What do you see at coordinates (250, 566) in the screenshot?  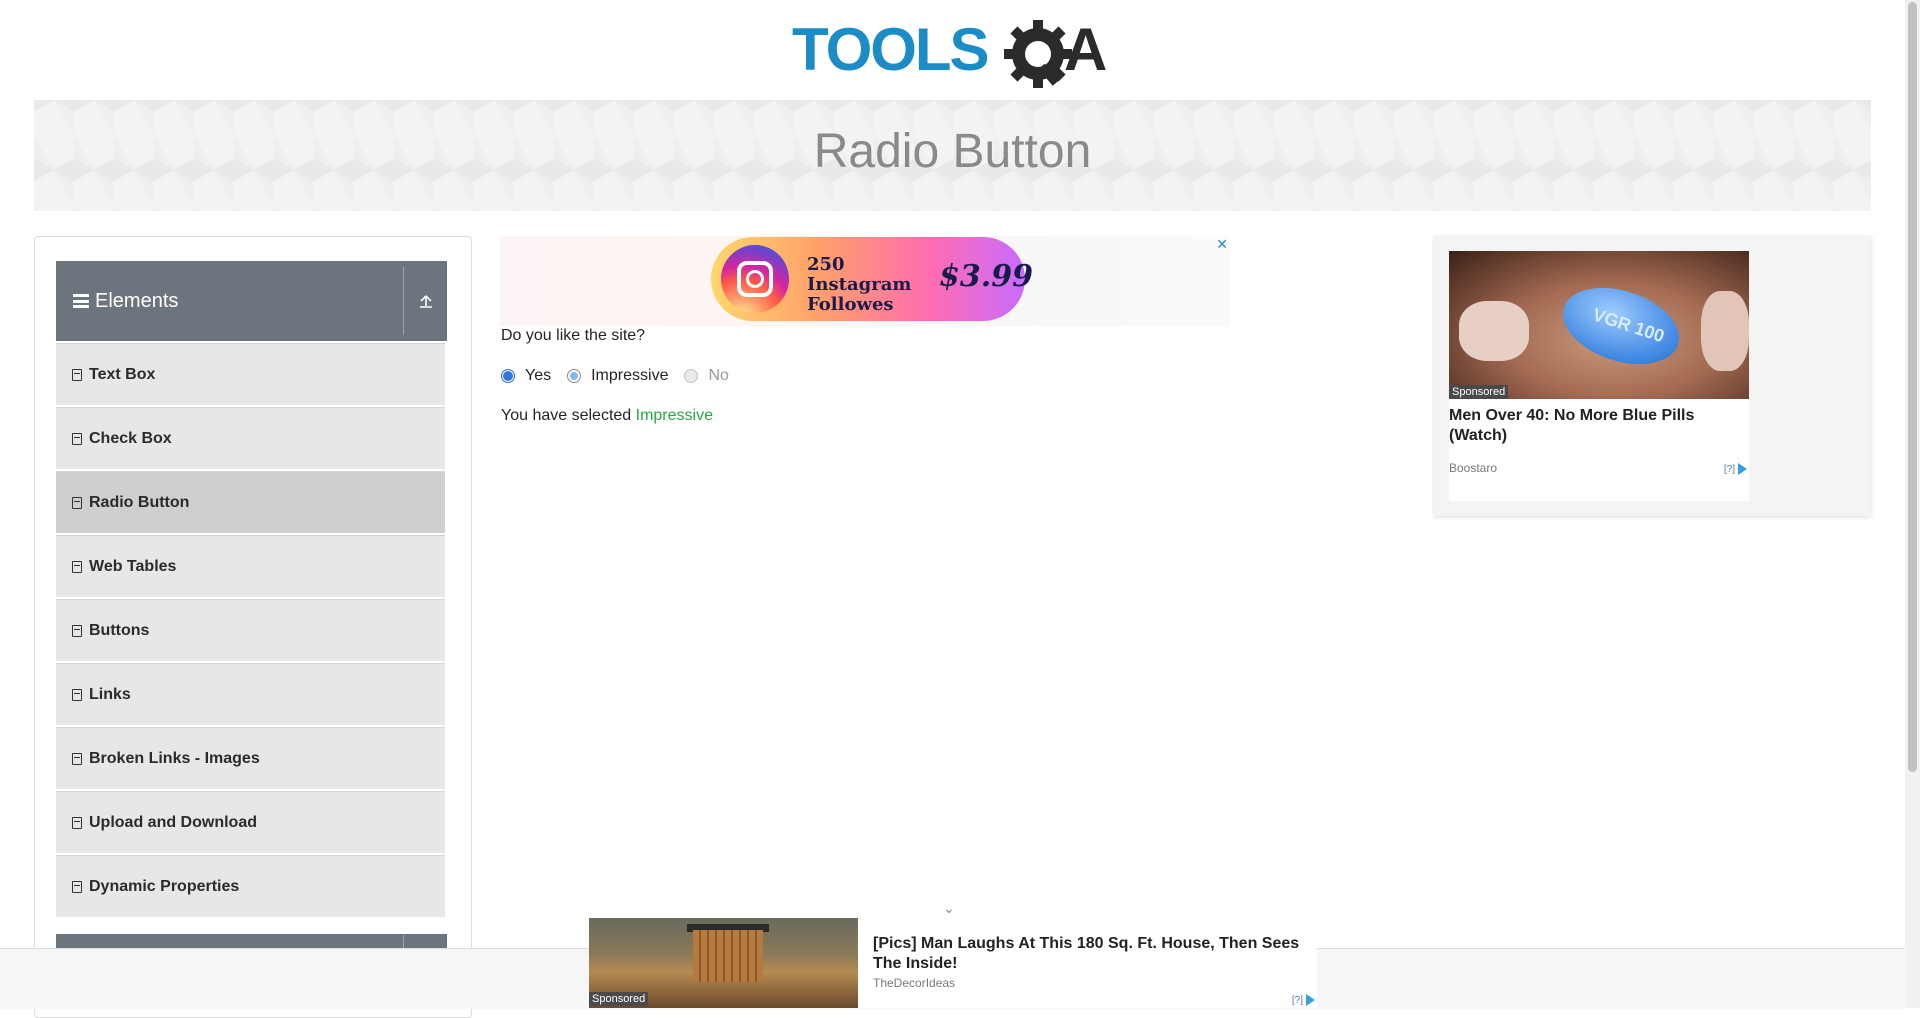 I see `sidebar-item-web-tables: Web Tables` at bounding box center [250, 566].